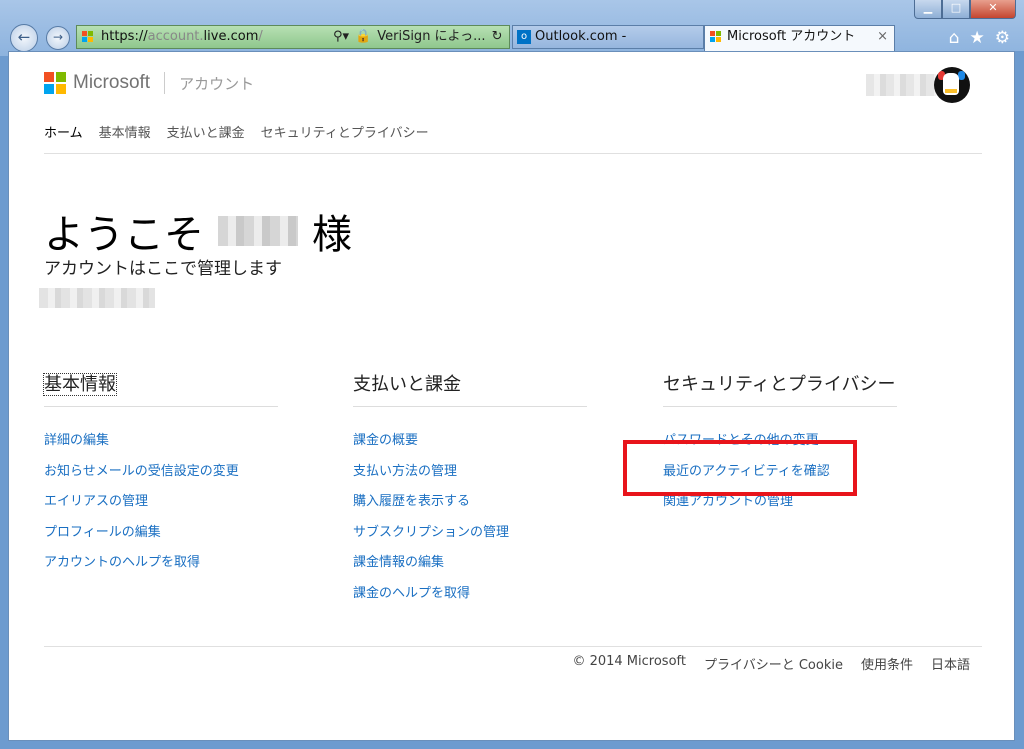 The height and width of the screenshot is (749, 1024). Describe the element at coordinates (112, 82) in the screenshot. I see `brand-name: Microsoft` at that location.